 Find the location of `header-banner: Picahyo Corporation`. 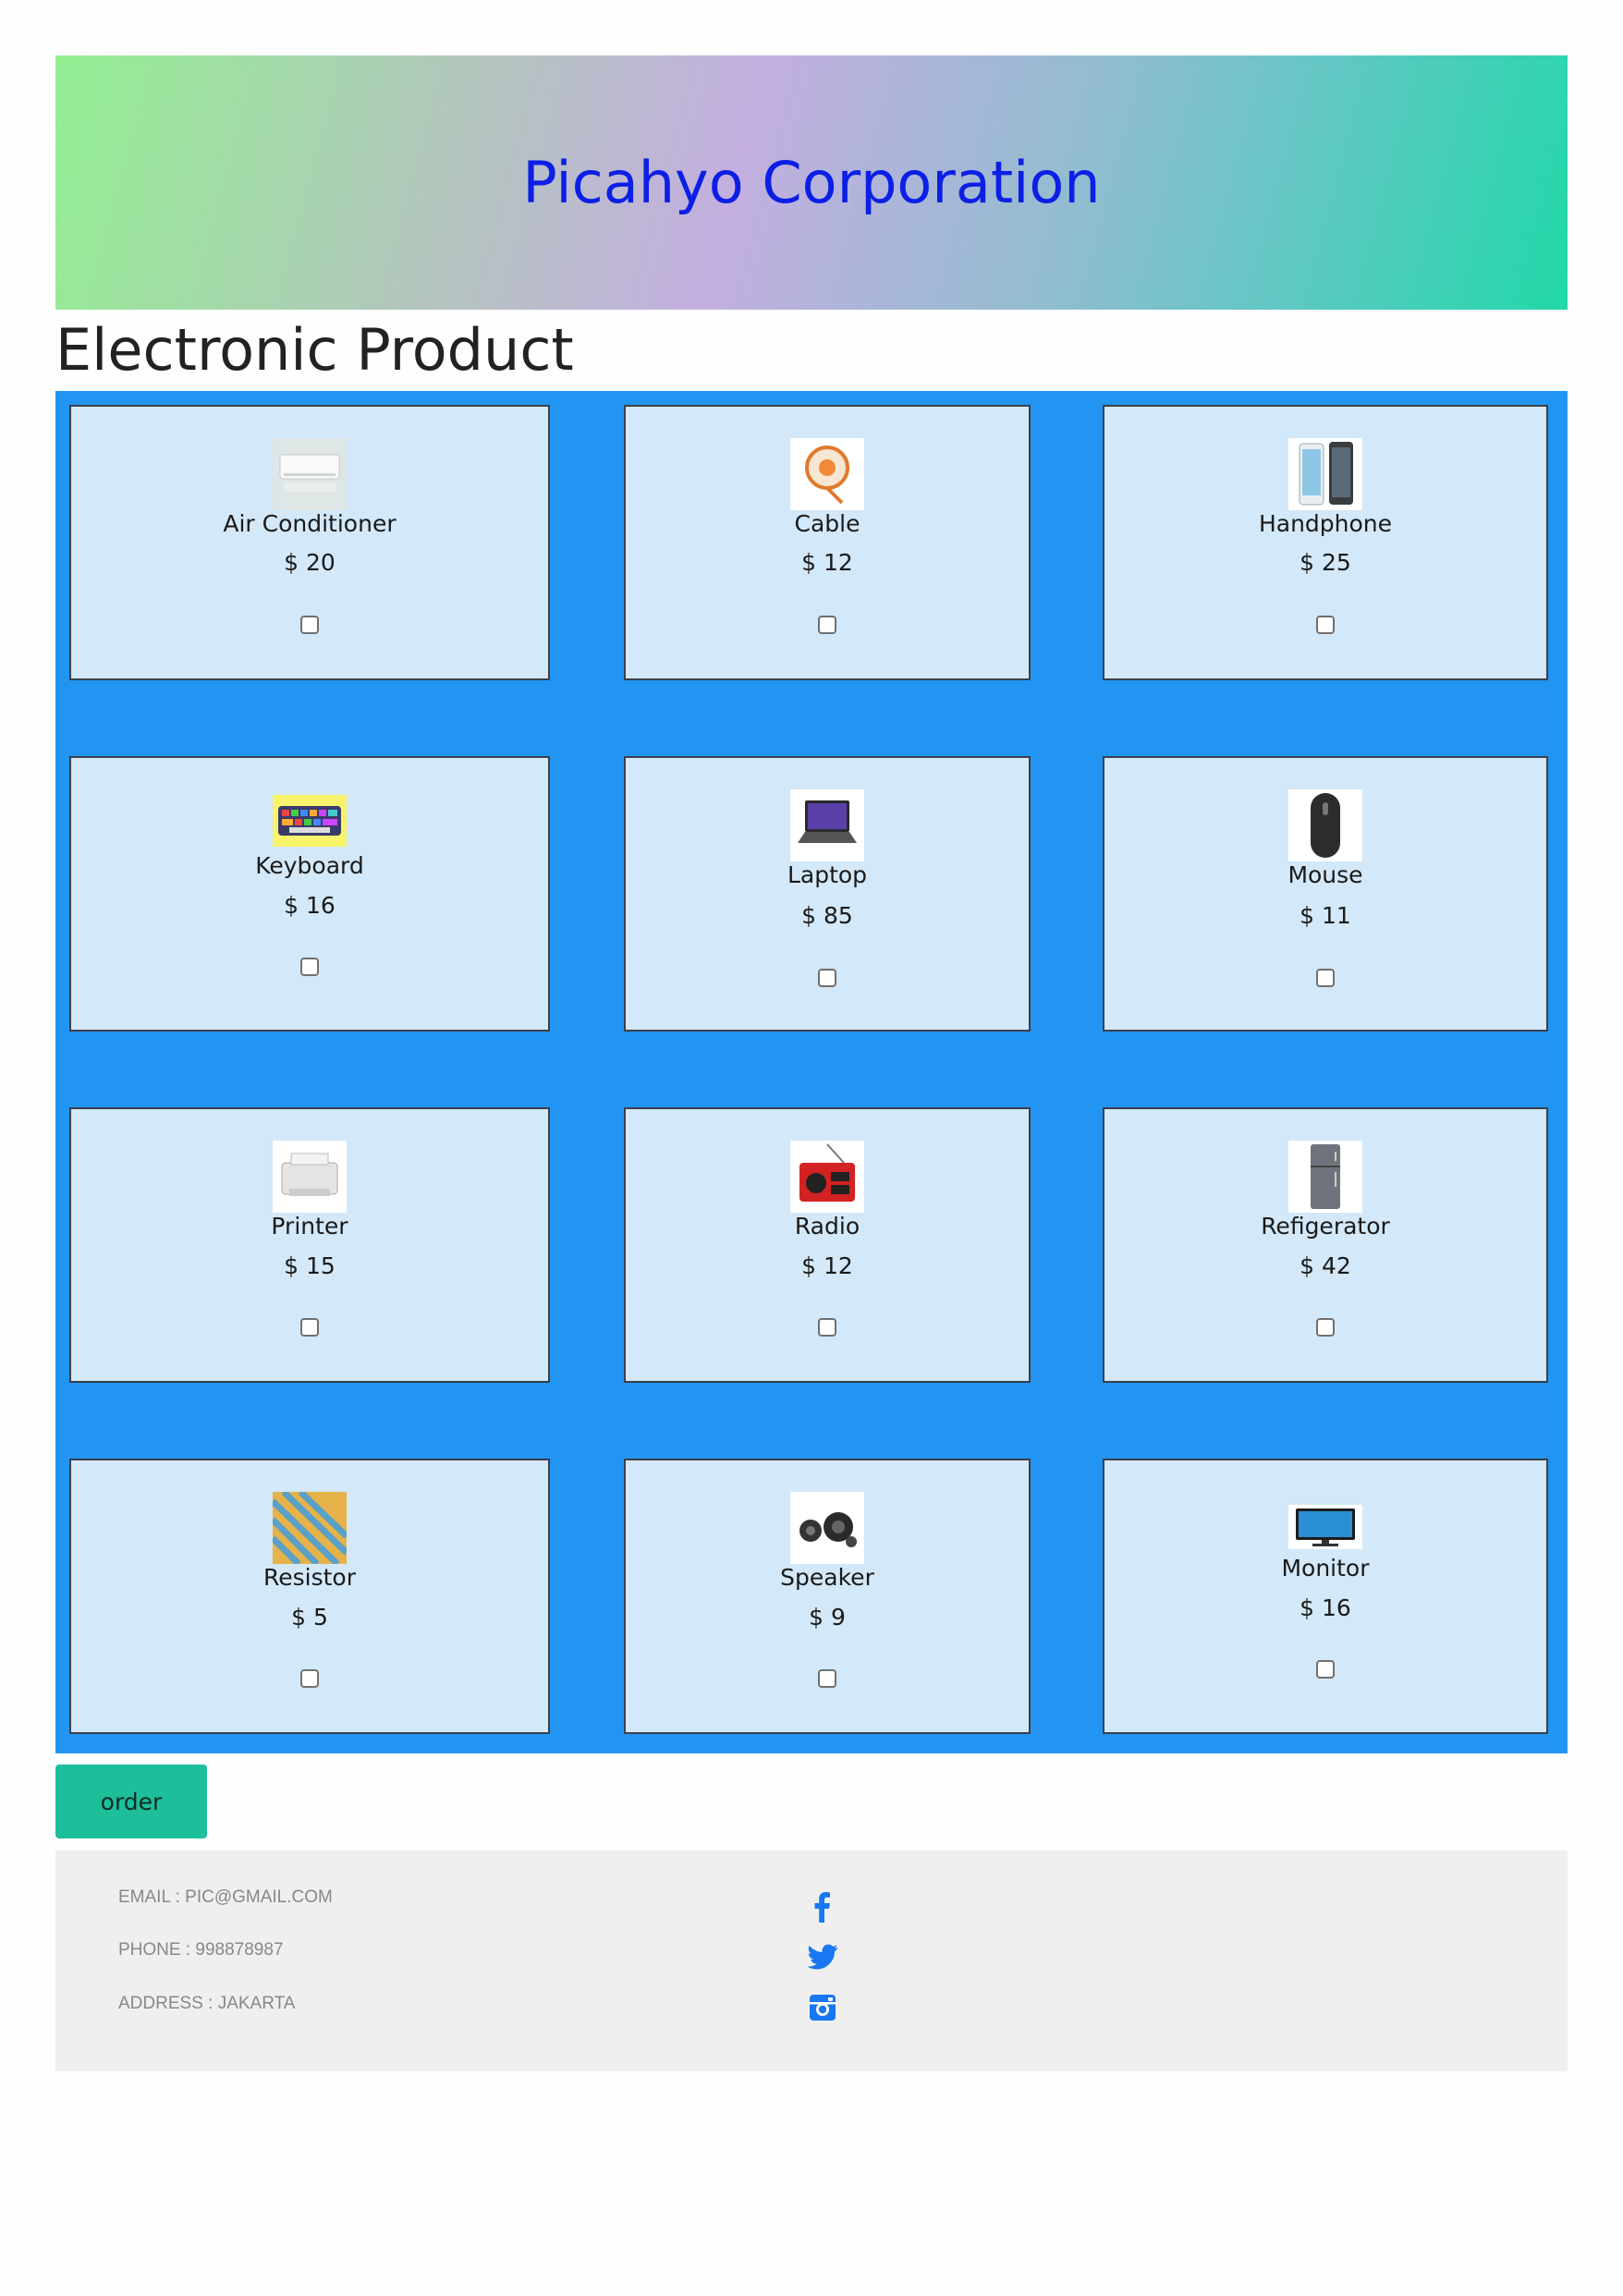

header-banner: Picahyo Corporation is located at coordinates (812, 182).